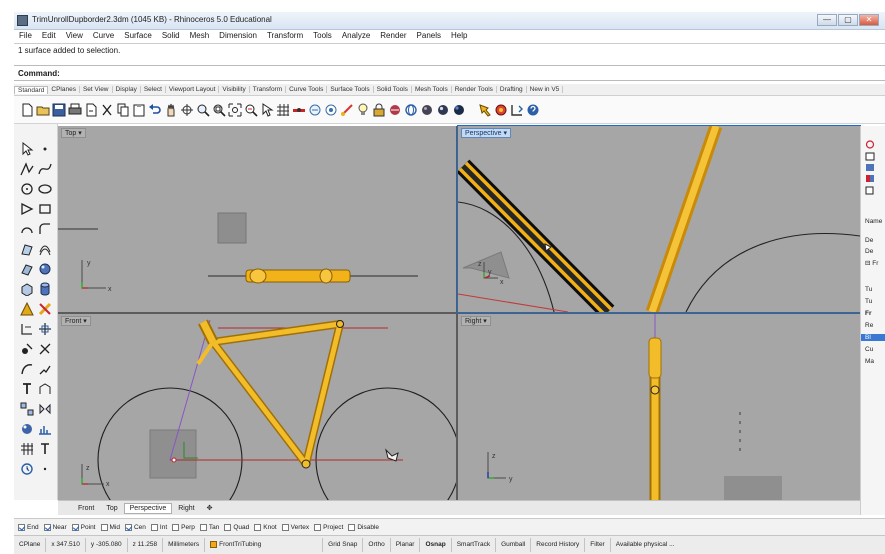 This screenshot has width=885, height=554. What do you see at coordinates (869, 349) in the screenshot?
I see `layer-row: Cu` at bounding box center [869, 349].